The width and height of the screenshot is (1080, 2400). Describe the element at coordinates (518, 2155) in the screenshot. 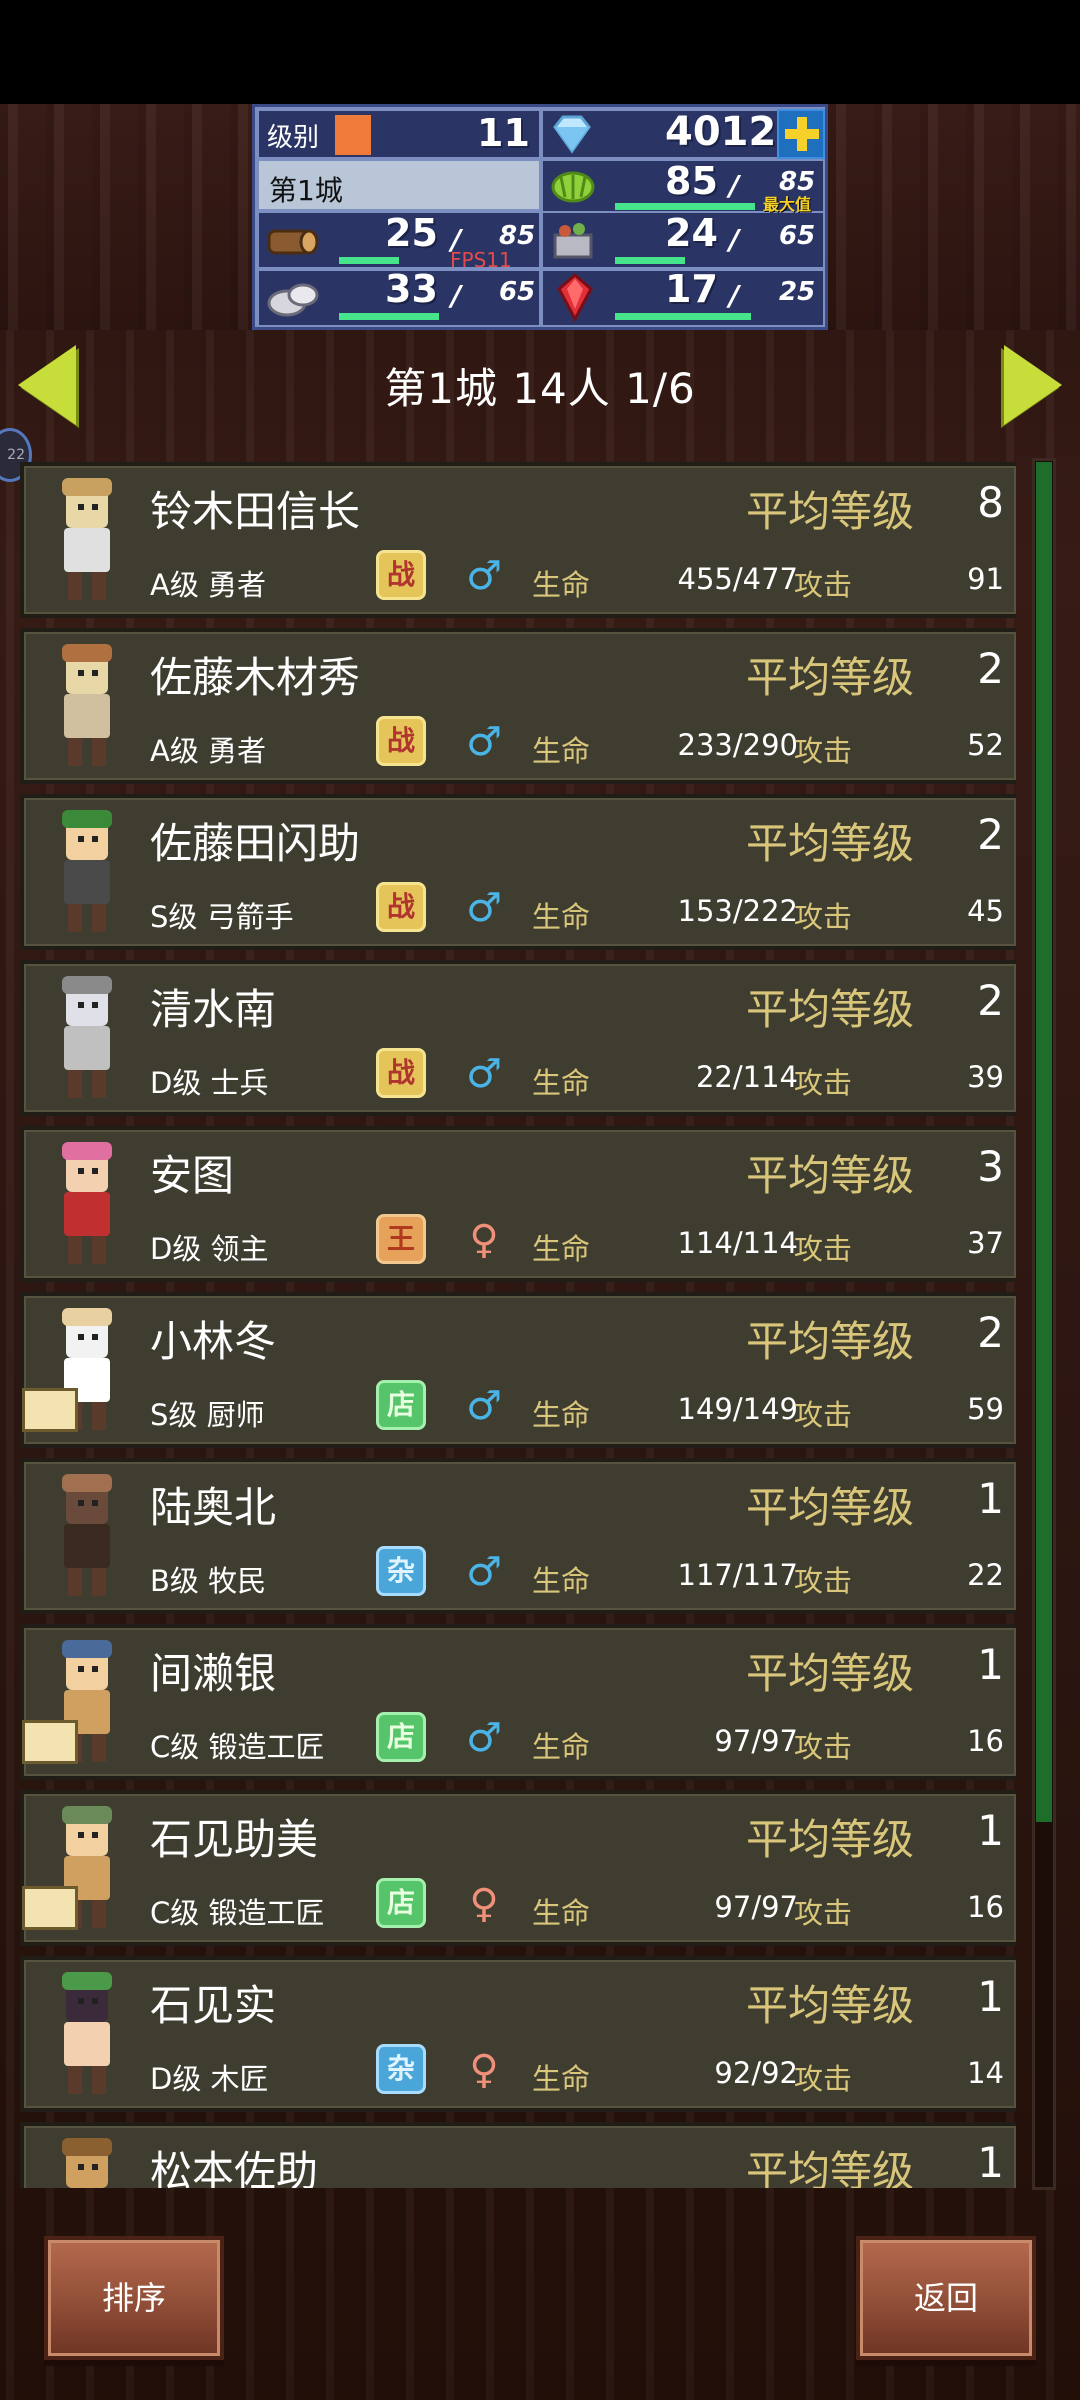

I see `character-row: 松本佐助 平均等级 1` at that location.